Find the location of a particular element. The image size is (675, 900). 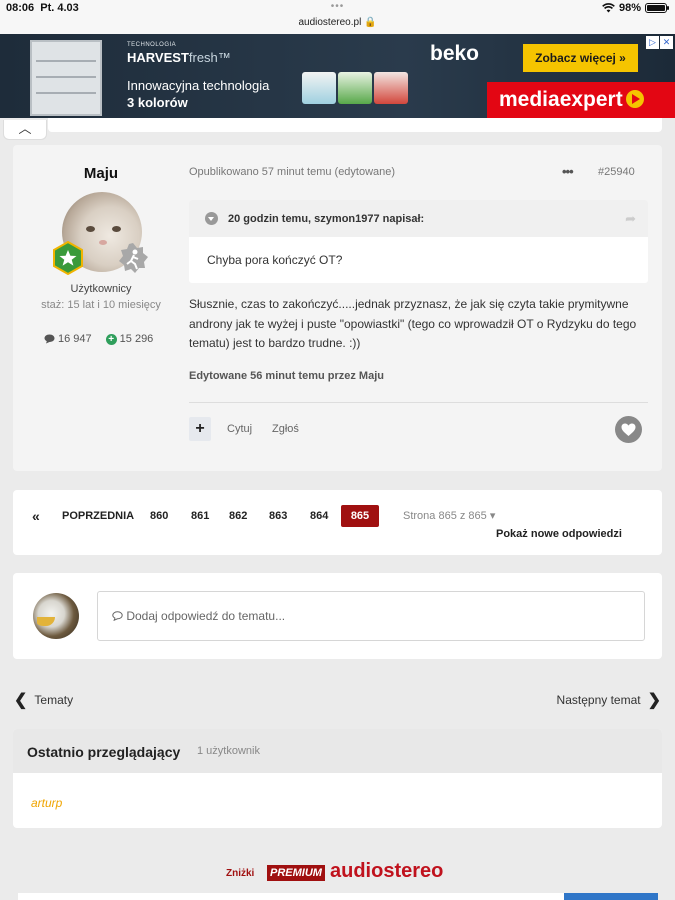

discounts-label: Zniżki is located at coordinates (240, 873).